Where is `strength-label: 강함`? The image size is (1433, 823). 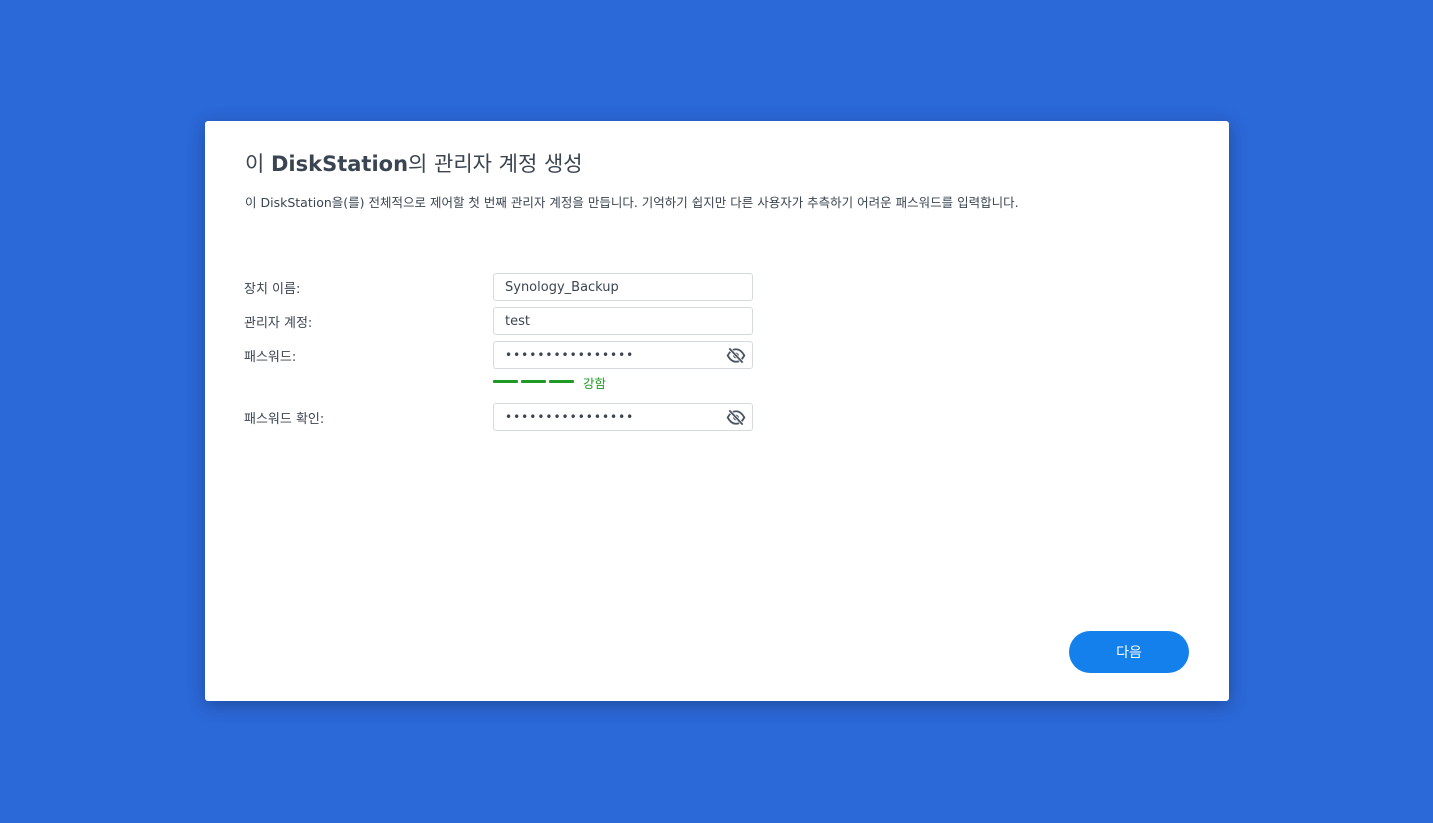
strength-label: 강함 is located at coordinates (595, 383).